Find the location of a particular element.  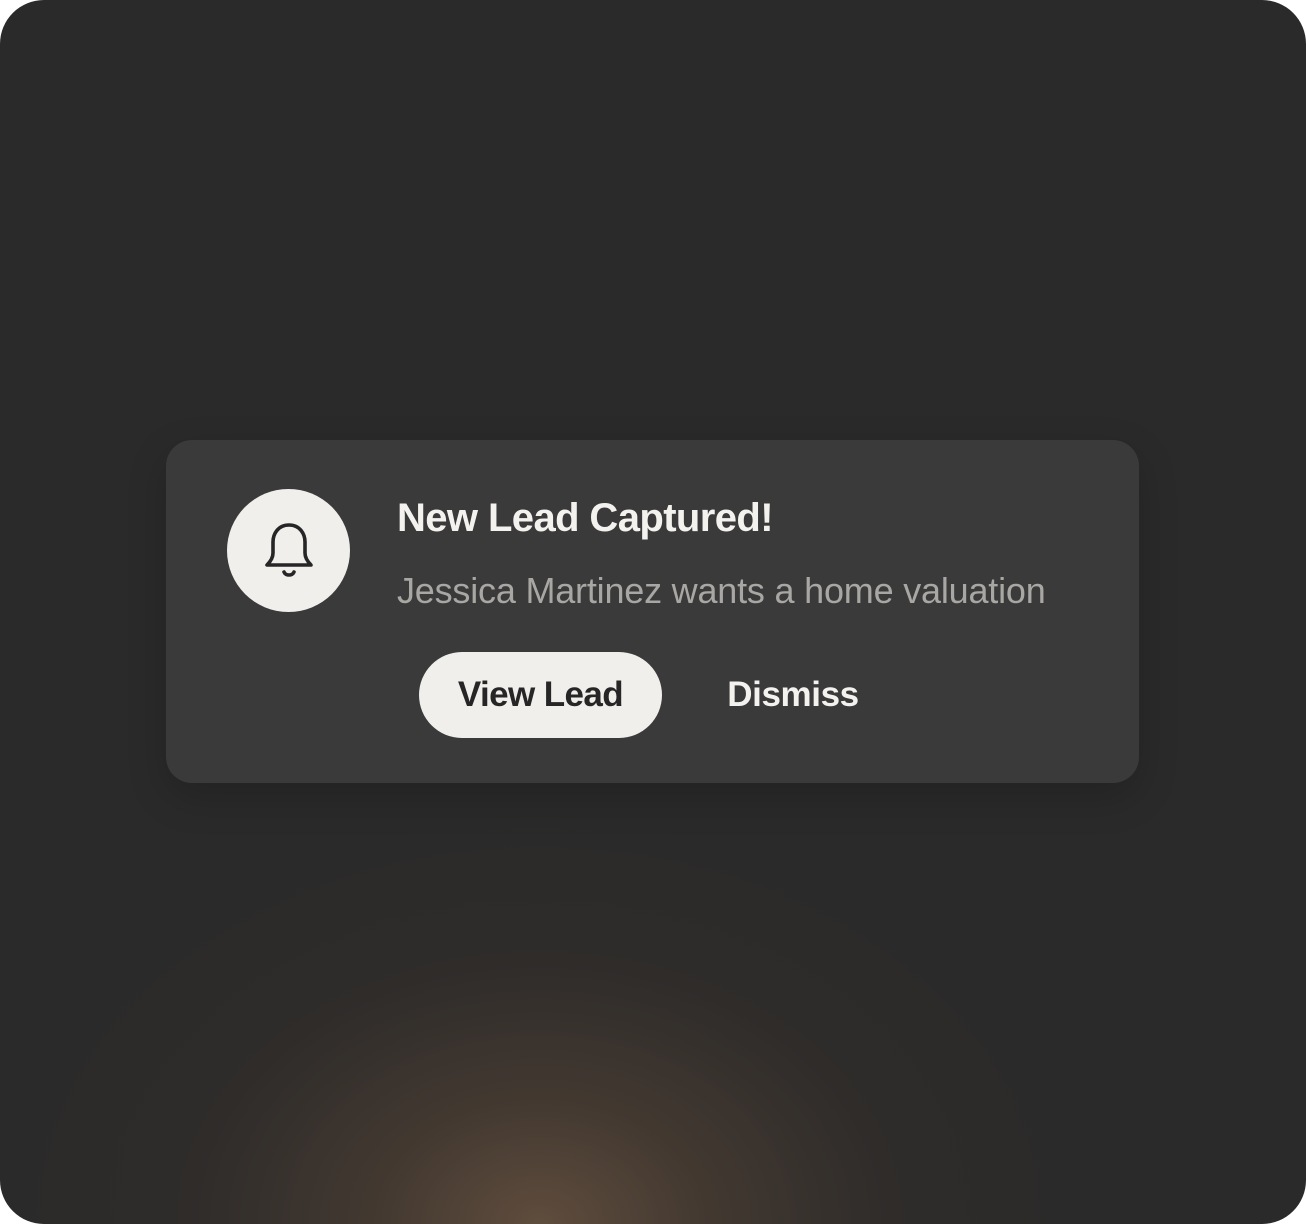

bell-icon is located at coordinates (288, 549).